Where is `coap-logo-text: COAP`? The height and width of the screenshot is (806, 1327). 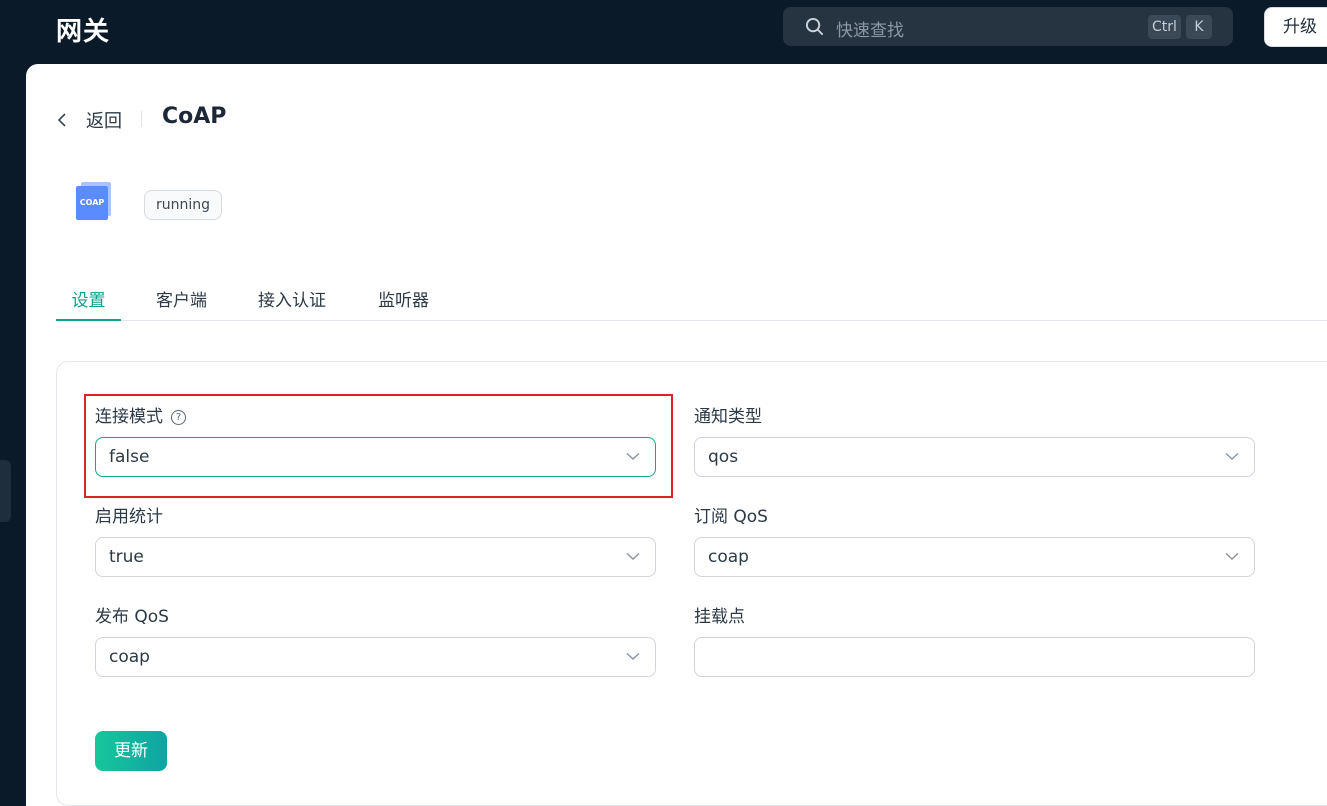 coap-logo-text: COAP is located at coordinates (92, 203).